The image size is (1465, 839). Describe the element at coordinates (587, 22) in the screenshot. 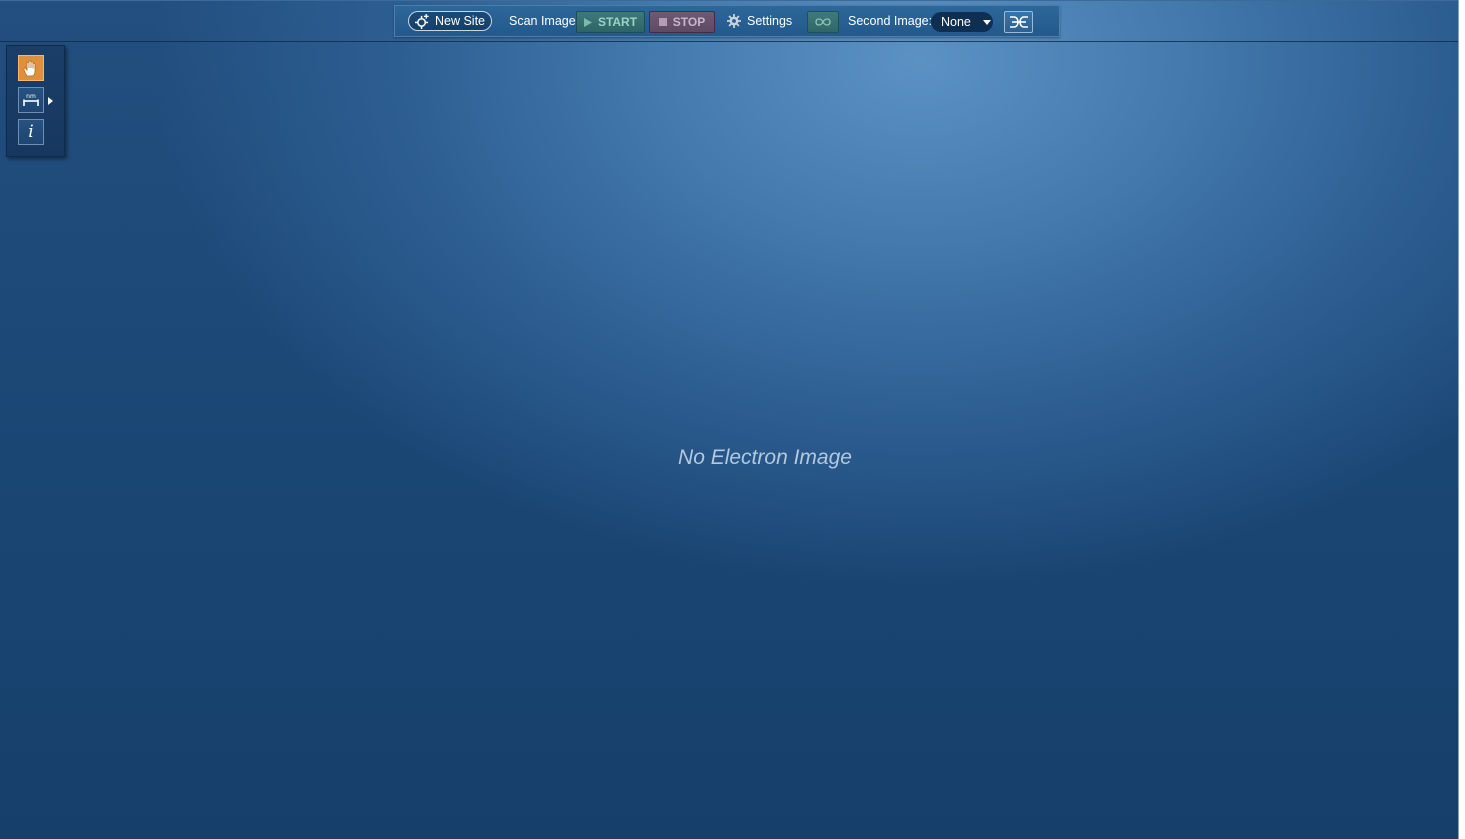

I see `play-icon` at that location.